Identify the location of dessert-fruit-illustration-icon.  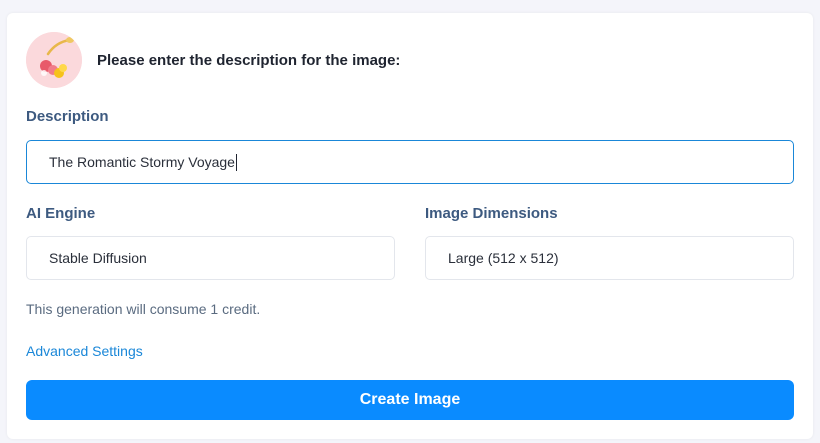
(54, 60).